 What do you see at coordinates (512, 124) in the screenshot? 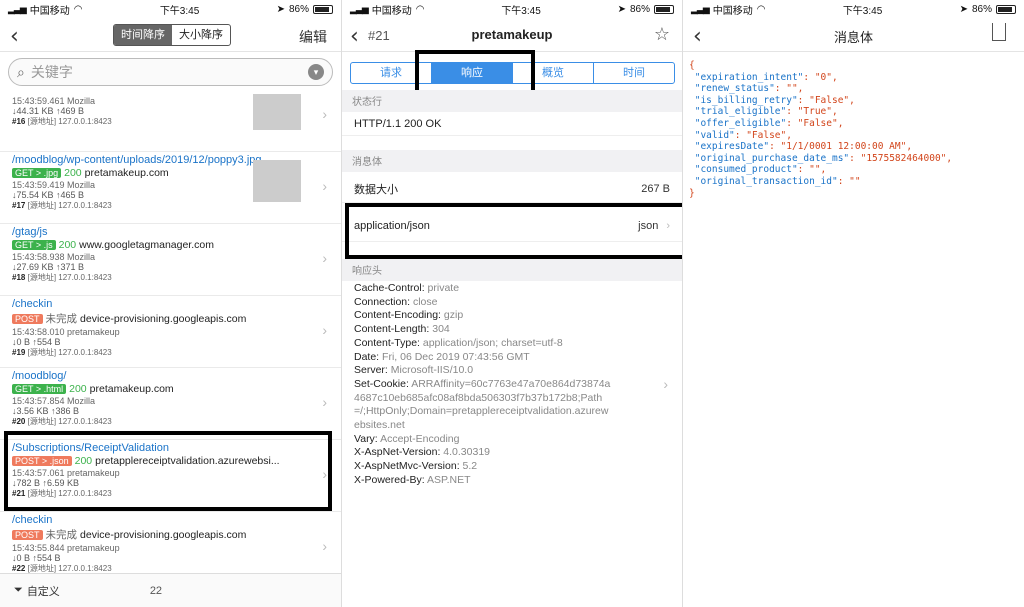
I see `status-line: HTTP/1.1 200 OK` at bounding box center [512, 124].